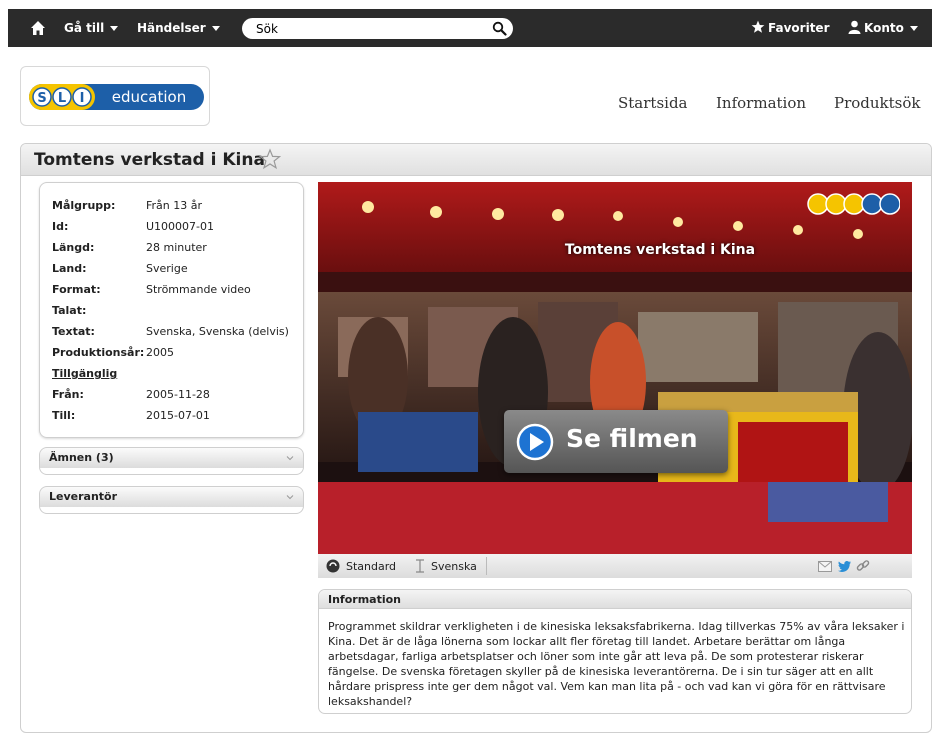 The image size is (934, 744). I want to click on meta-key: Produktionsår:, so click(98, 352).